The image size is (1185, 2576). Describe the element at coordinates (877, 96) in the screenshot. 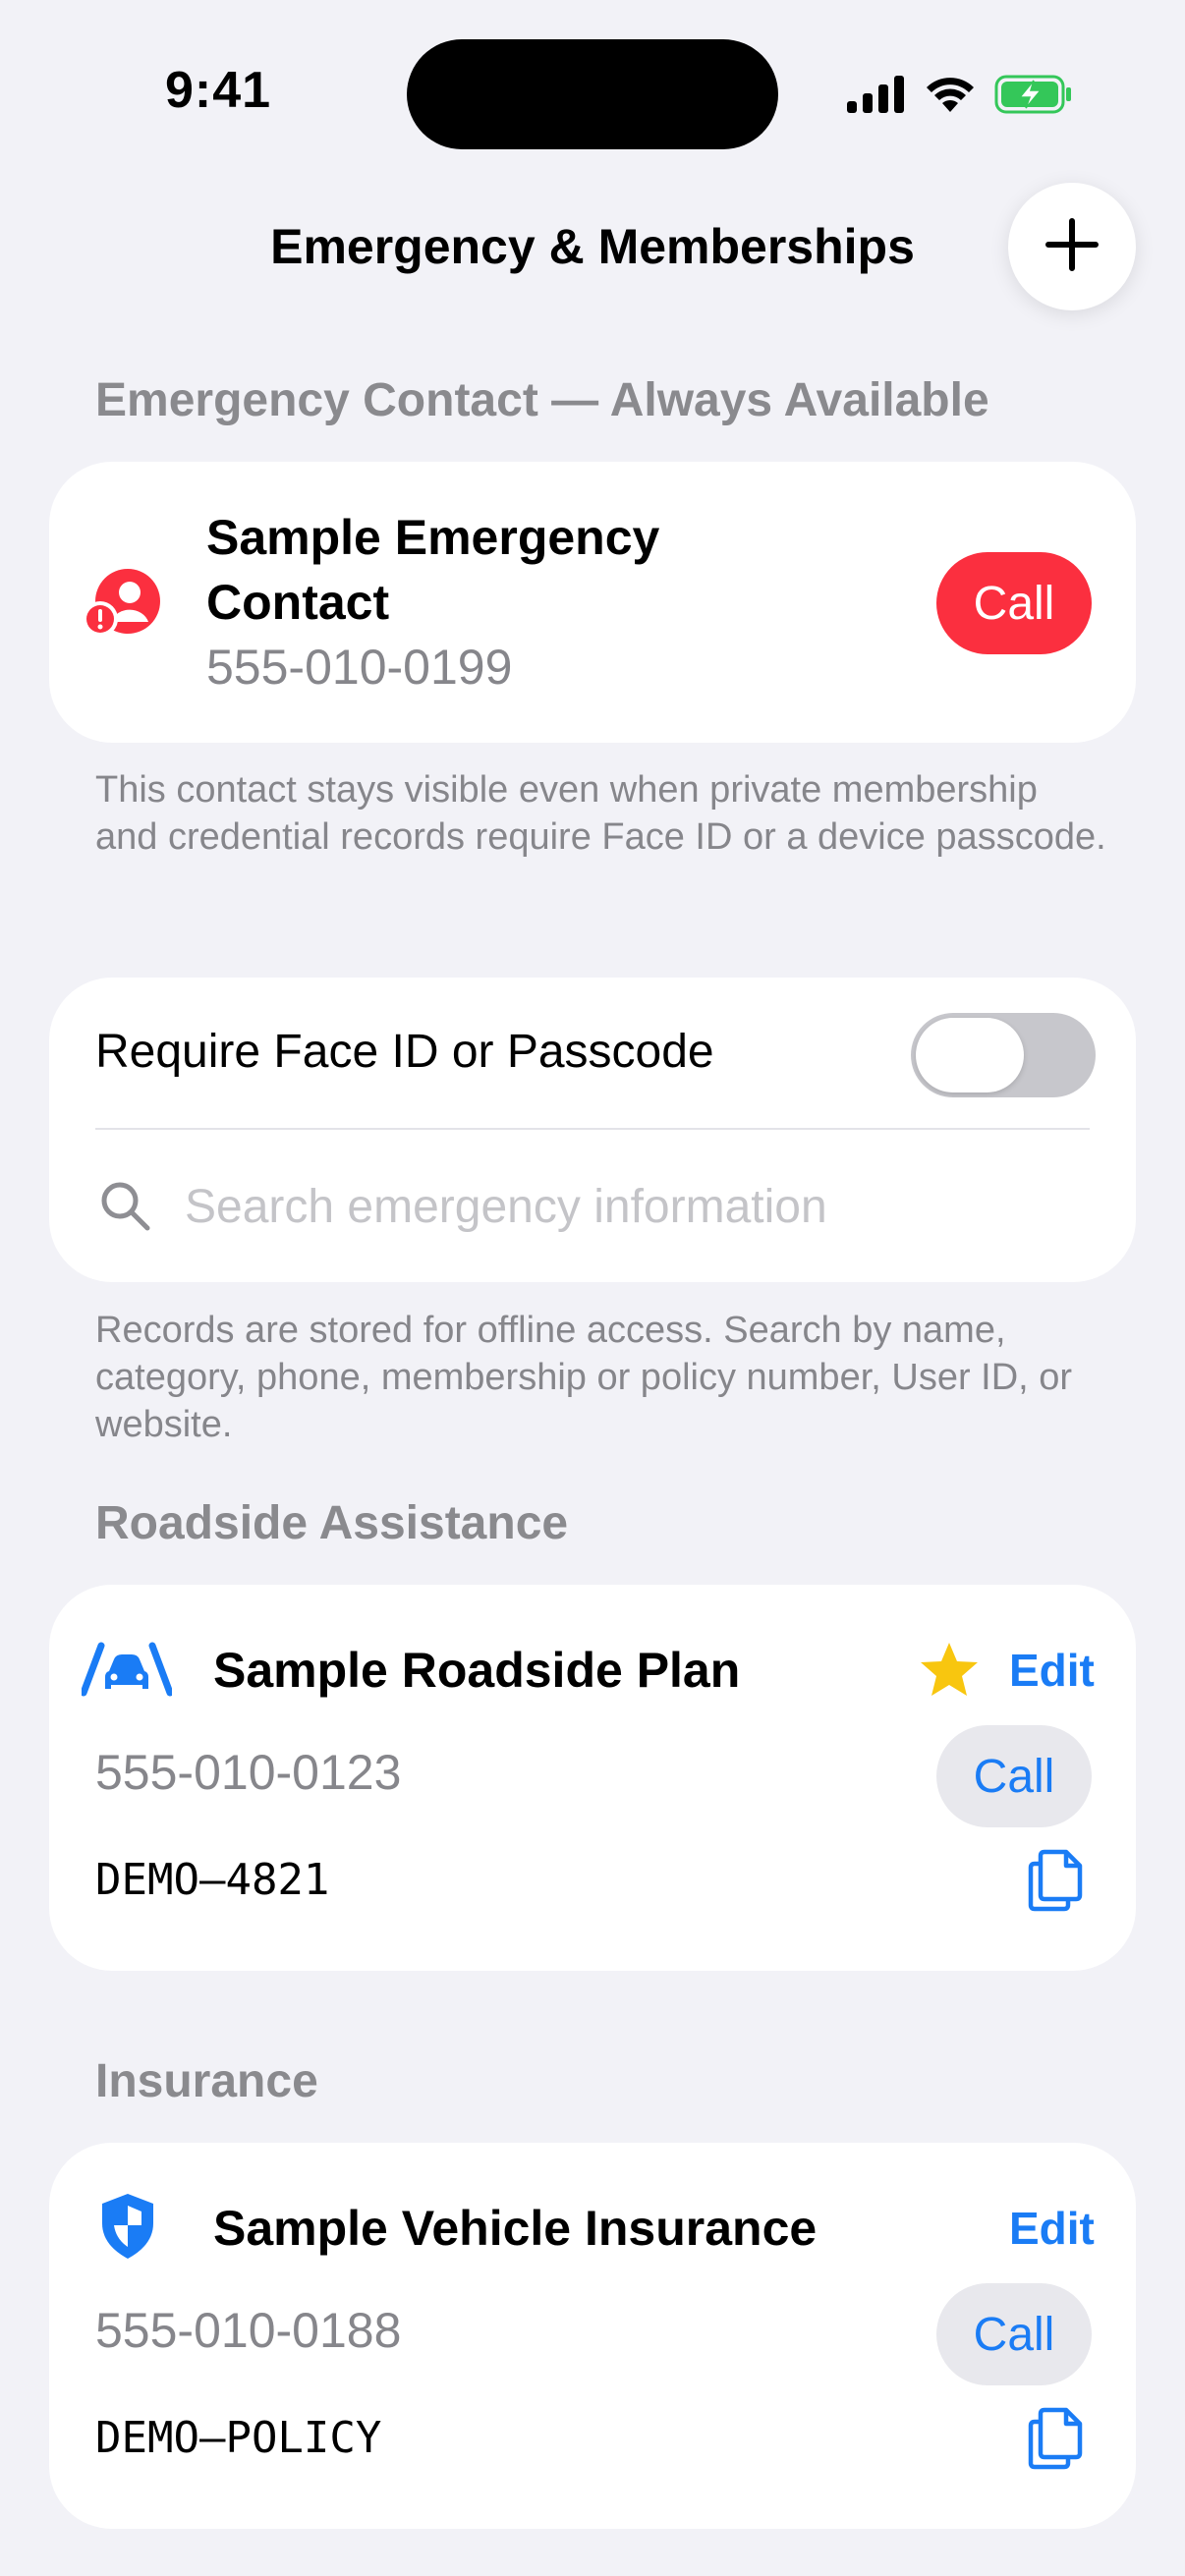

I see `signal-icon` at that location.